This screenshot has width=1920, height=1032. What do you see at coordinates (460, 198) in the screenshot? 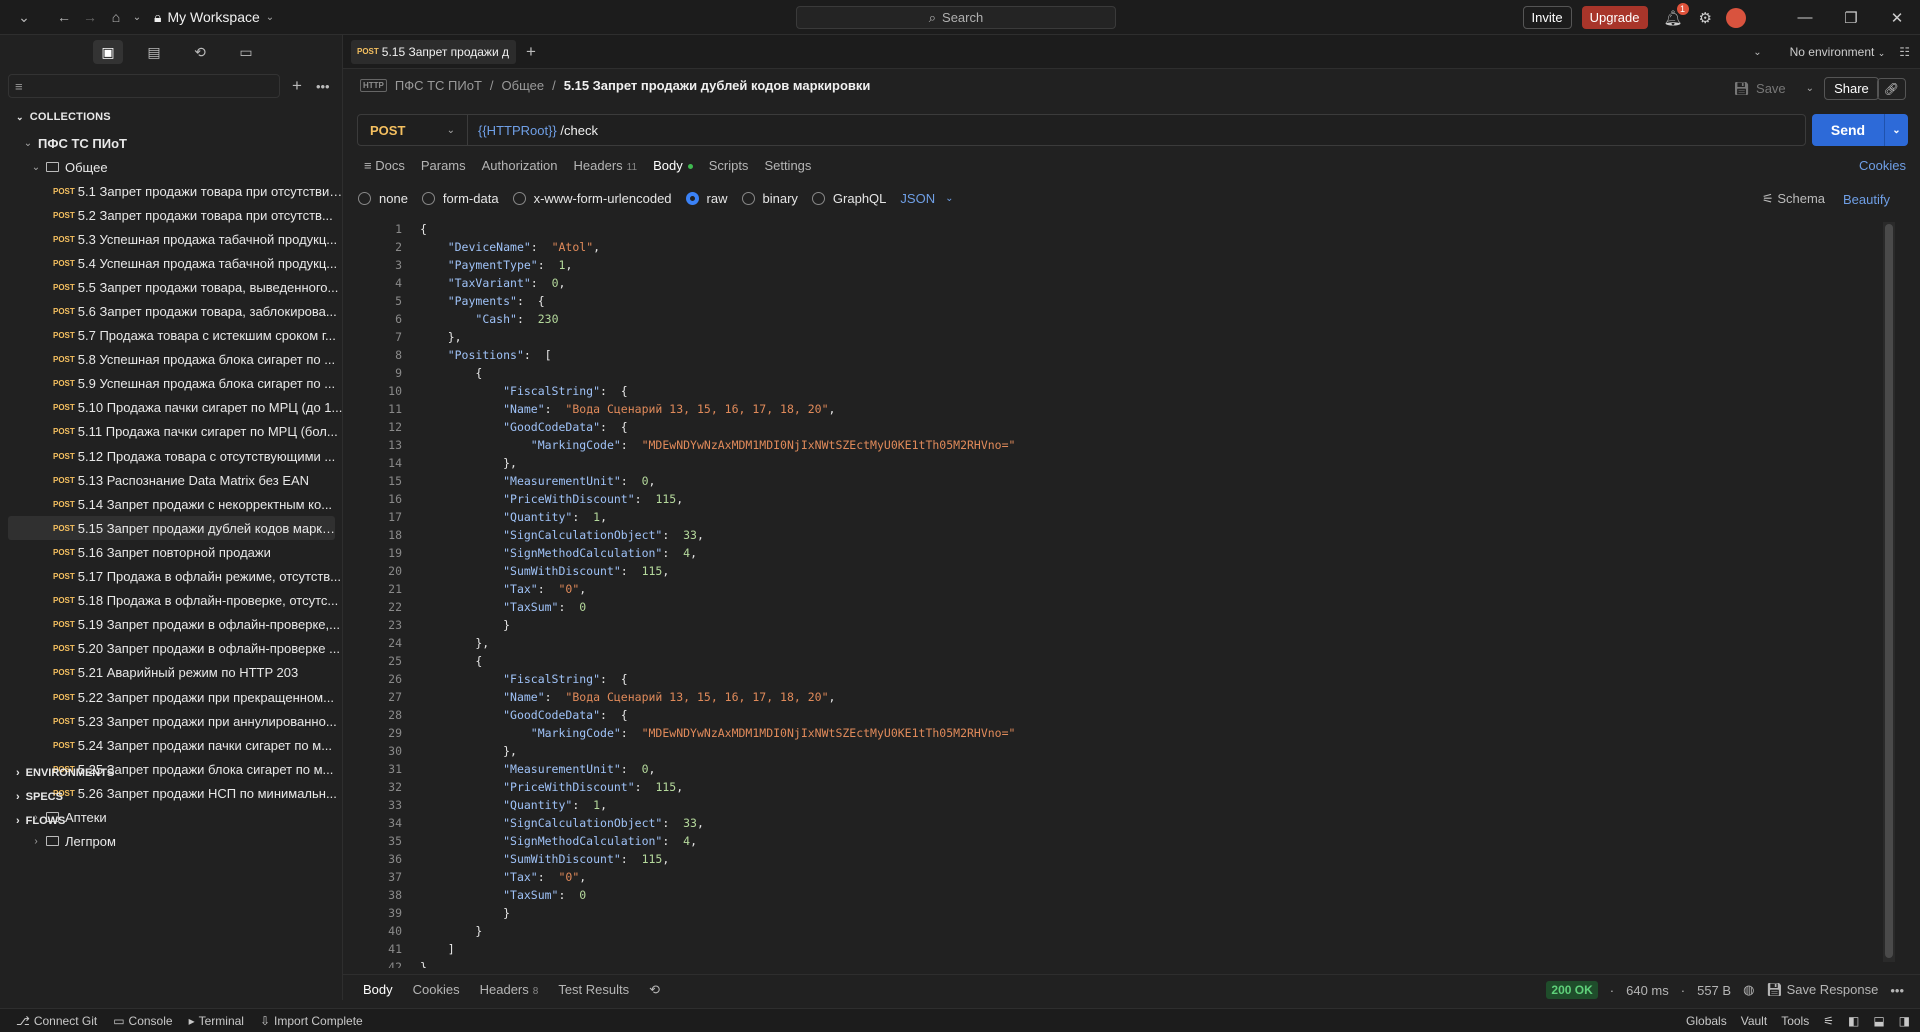
I see `body-type-form-data: form-data` at bounding box center [460, 198].